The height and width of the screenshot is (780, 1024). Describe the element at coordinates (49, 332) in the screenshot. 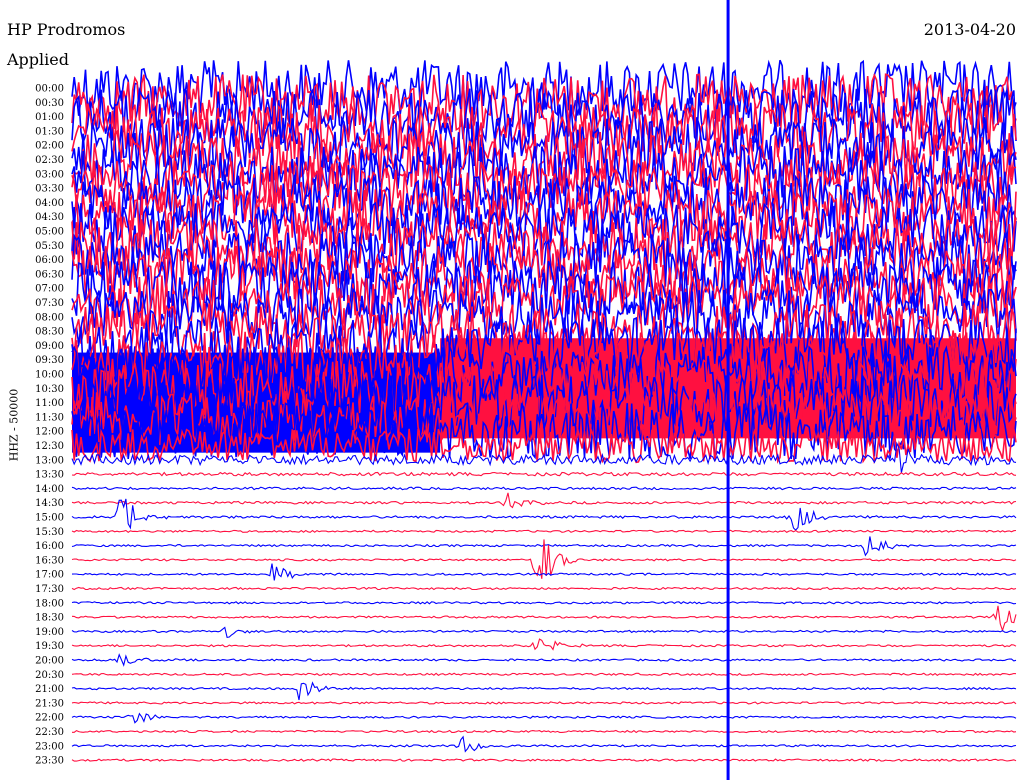

I see `row-time-label: 08:30` at that location.